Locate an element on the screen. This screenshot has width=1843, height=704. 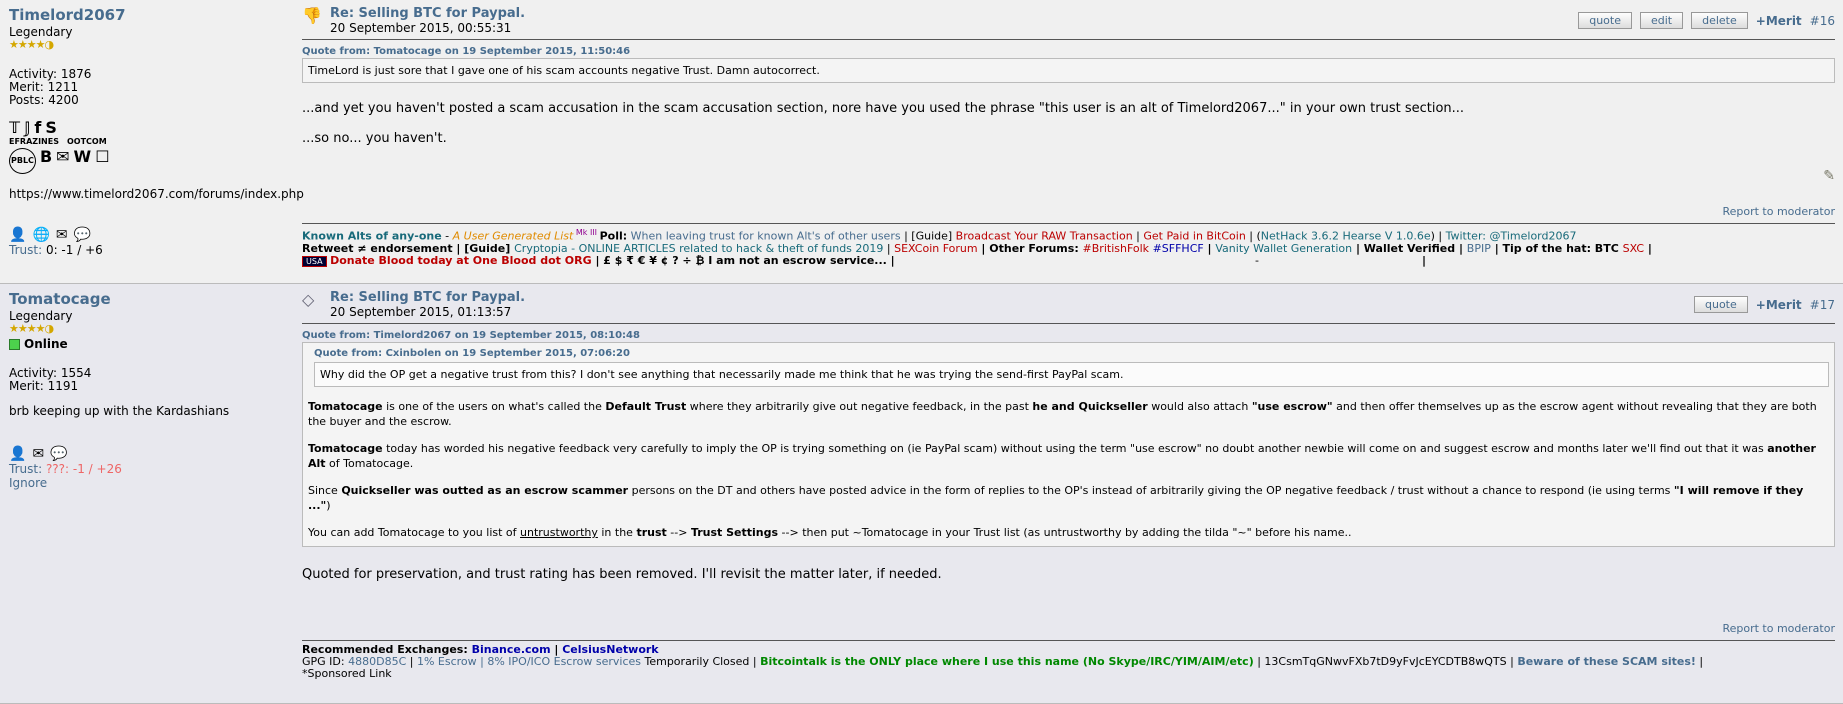
trust-line: Trust: 0: -1 / +6 is located at coordinates (149, 250).